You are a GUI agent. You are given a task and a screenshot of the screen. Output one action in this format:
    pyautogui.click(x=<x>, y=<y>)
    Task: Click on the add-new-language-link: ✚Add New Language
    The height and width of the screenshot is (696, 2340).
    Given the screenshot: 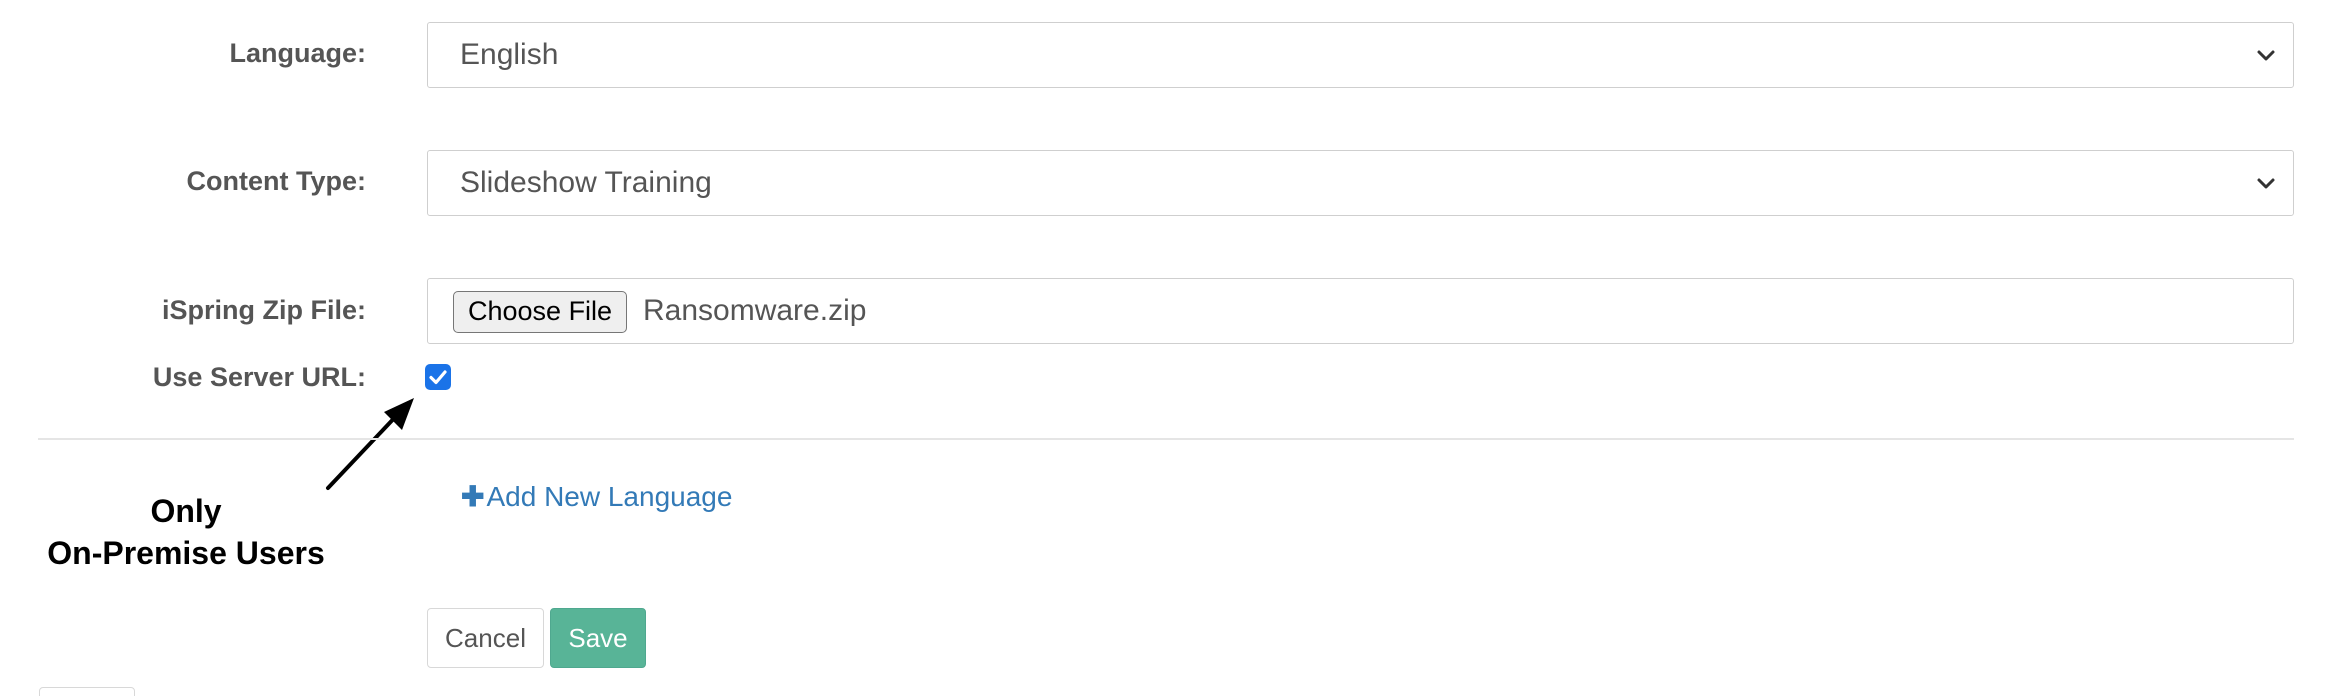 What is the action you would take?
    pyautogui.click(x=596, y=496)
    